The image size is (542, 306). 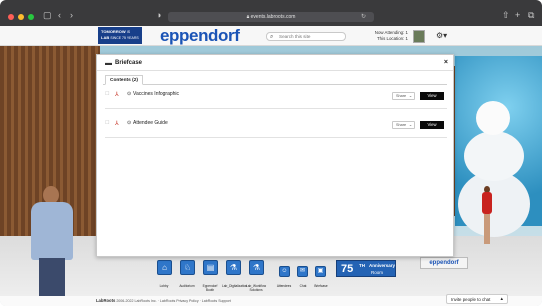 I want to click on invite-to-chat-button: Invite people to chat ▴, so click(x=477, y=299).